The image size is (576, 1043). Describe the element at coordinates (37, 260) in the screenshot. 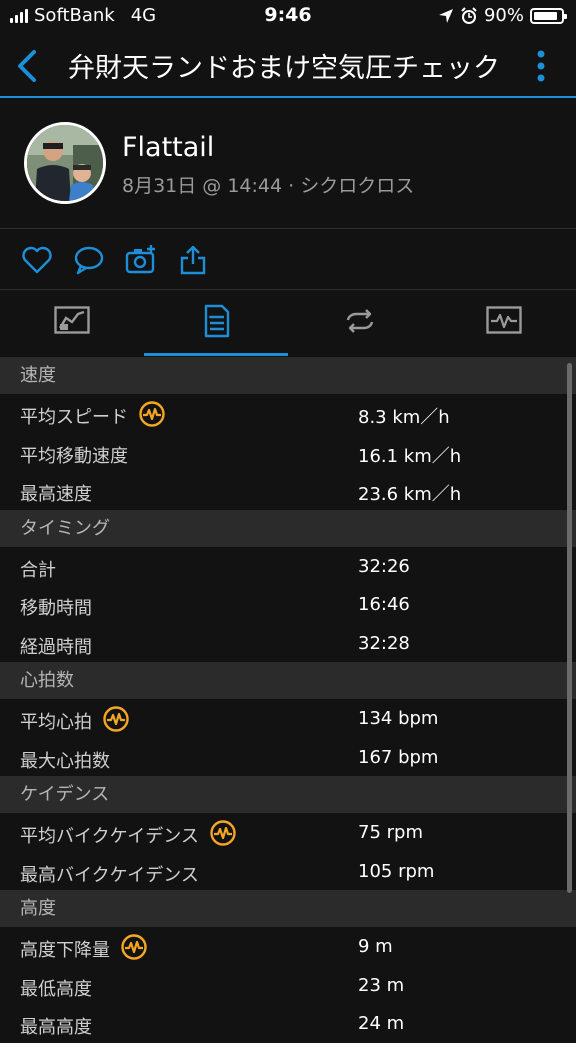

I see `like-heart-icon` at that location.